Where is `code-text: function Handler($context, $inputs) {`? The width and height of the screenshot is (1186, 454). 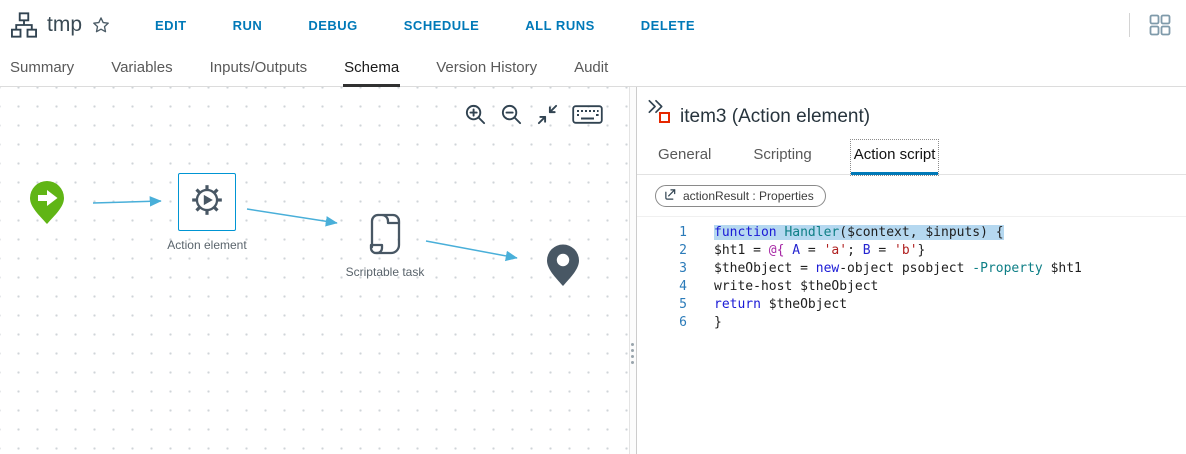
code-text: function Handler($context, $inputs) { is located at coordinates (859, 232).